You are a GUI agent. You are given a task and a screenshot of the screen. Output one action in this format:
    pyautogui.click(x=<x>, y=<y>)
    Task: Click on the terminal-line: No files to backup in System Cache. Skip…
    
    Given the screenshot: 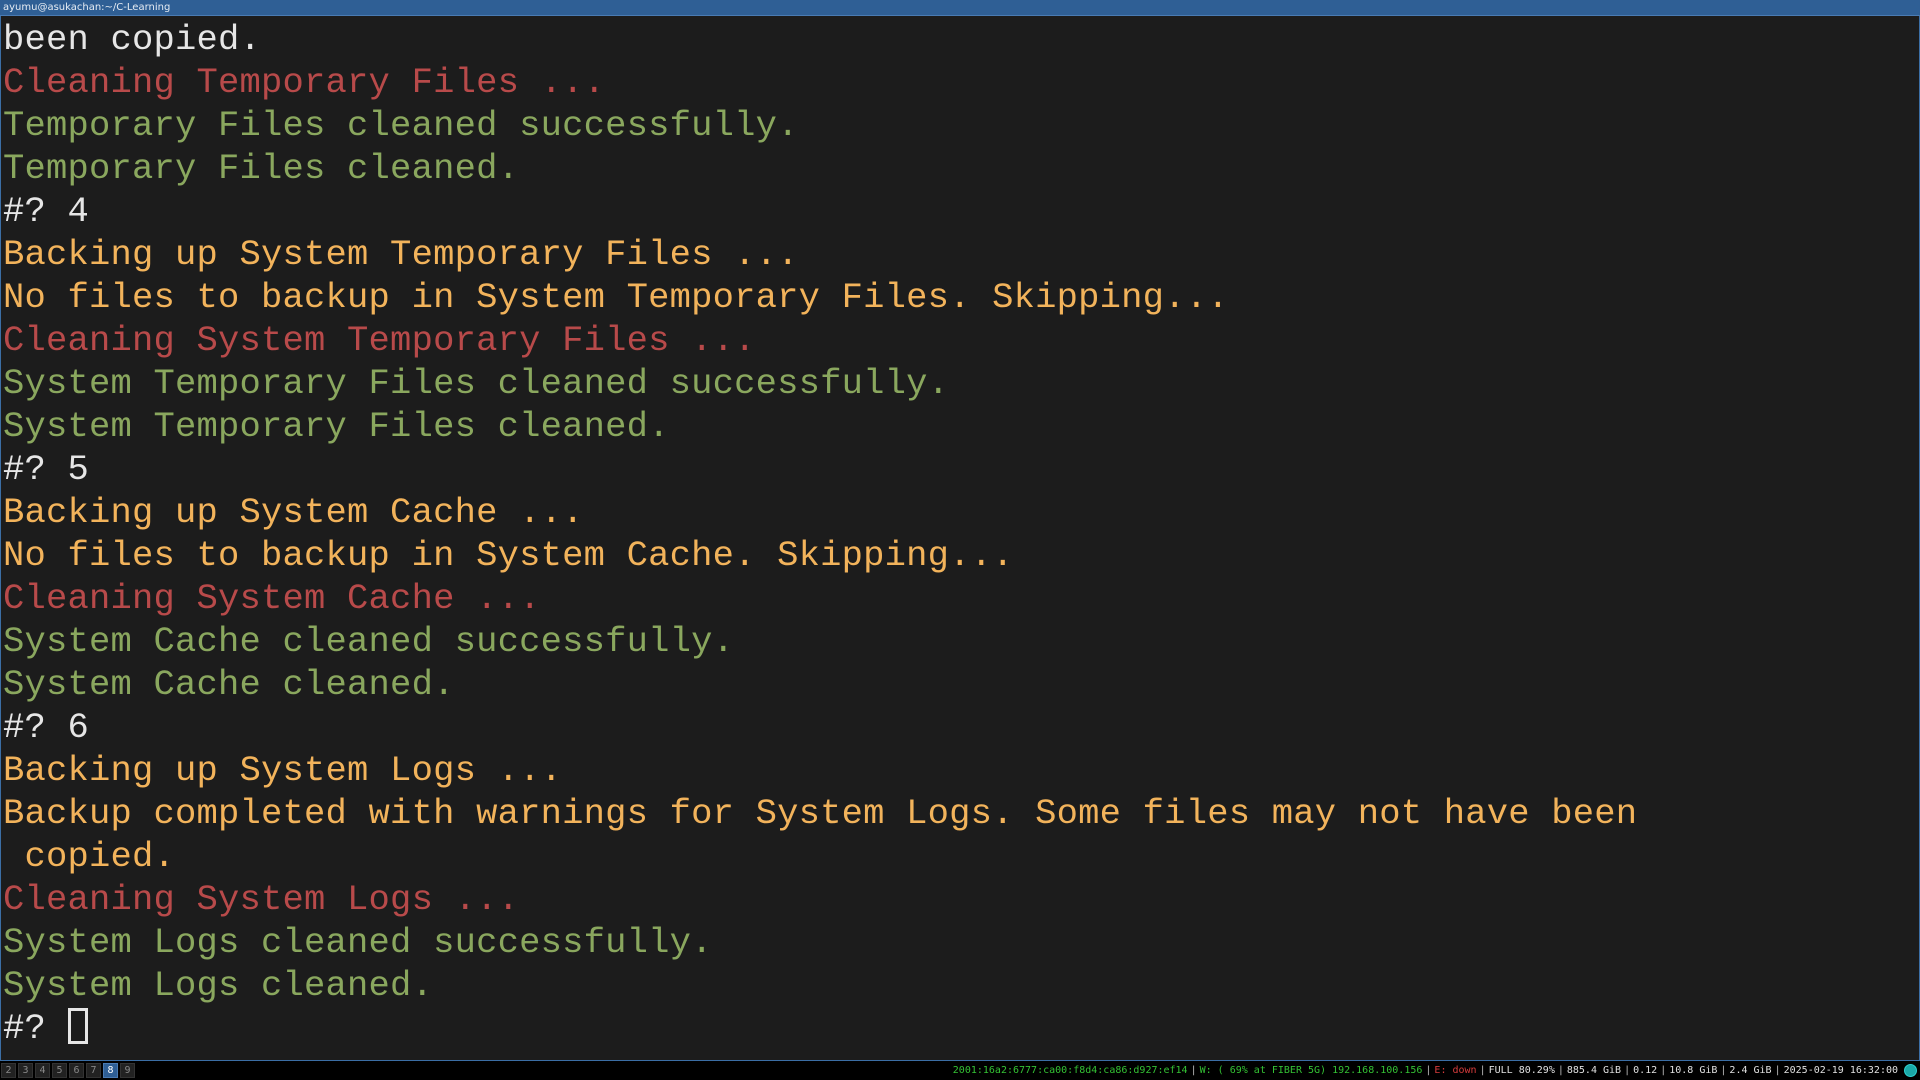 What is the action you would take?
    pyautogui.click(x=508, y=555)
    